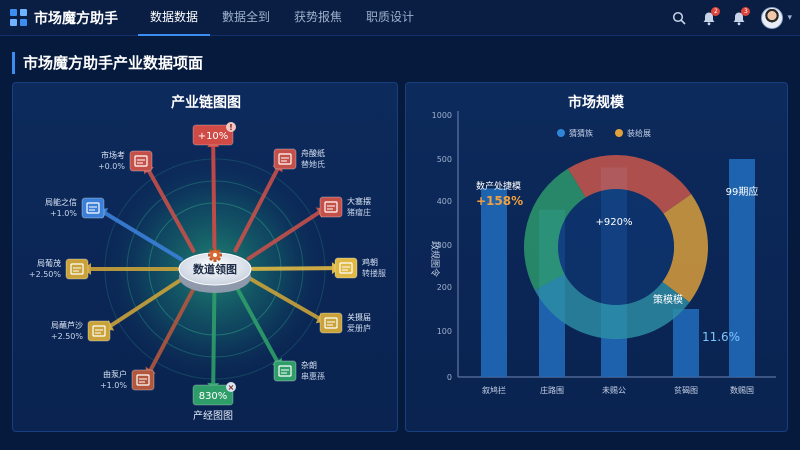 This screenshot has width=800, height=450. Describe the element at coordinates (552, 390) in the screenshot. I see `x-tick-label: 庄路围` at that location.